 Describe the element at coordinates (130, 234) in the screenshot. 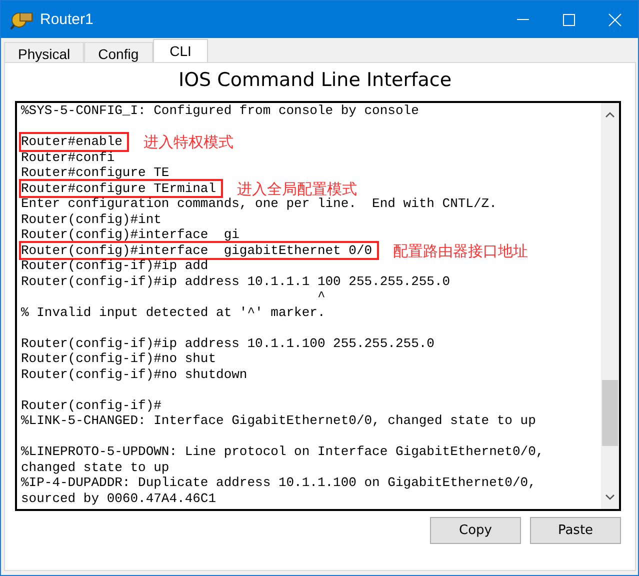

I see `terminal-line: Router(config)#interface gi` at that location.